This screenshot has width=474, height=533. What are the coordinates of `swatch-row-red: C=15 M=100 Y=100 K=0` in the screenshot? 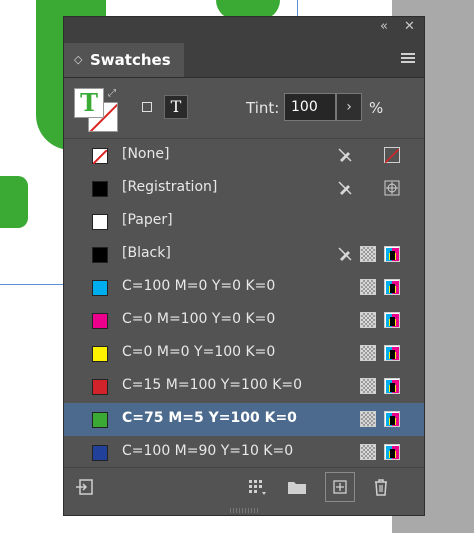 It's located at (244, 386).